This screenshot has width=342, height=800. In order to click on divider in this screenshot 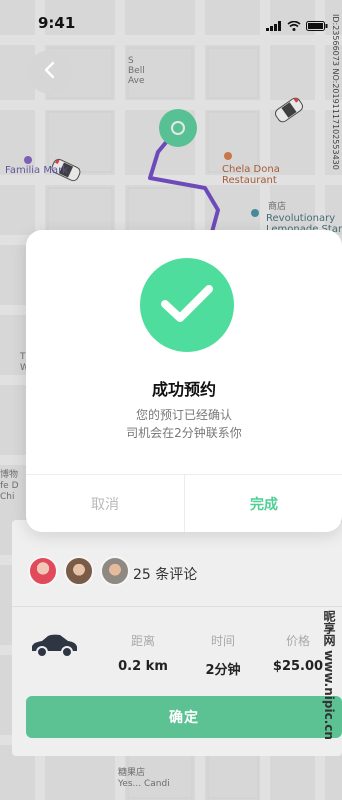, I will do `click(177, 606)`.